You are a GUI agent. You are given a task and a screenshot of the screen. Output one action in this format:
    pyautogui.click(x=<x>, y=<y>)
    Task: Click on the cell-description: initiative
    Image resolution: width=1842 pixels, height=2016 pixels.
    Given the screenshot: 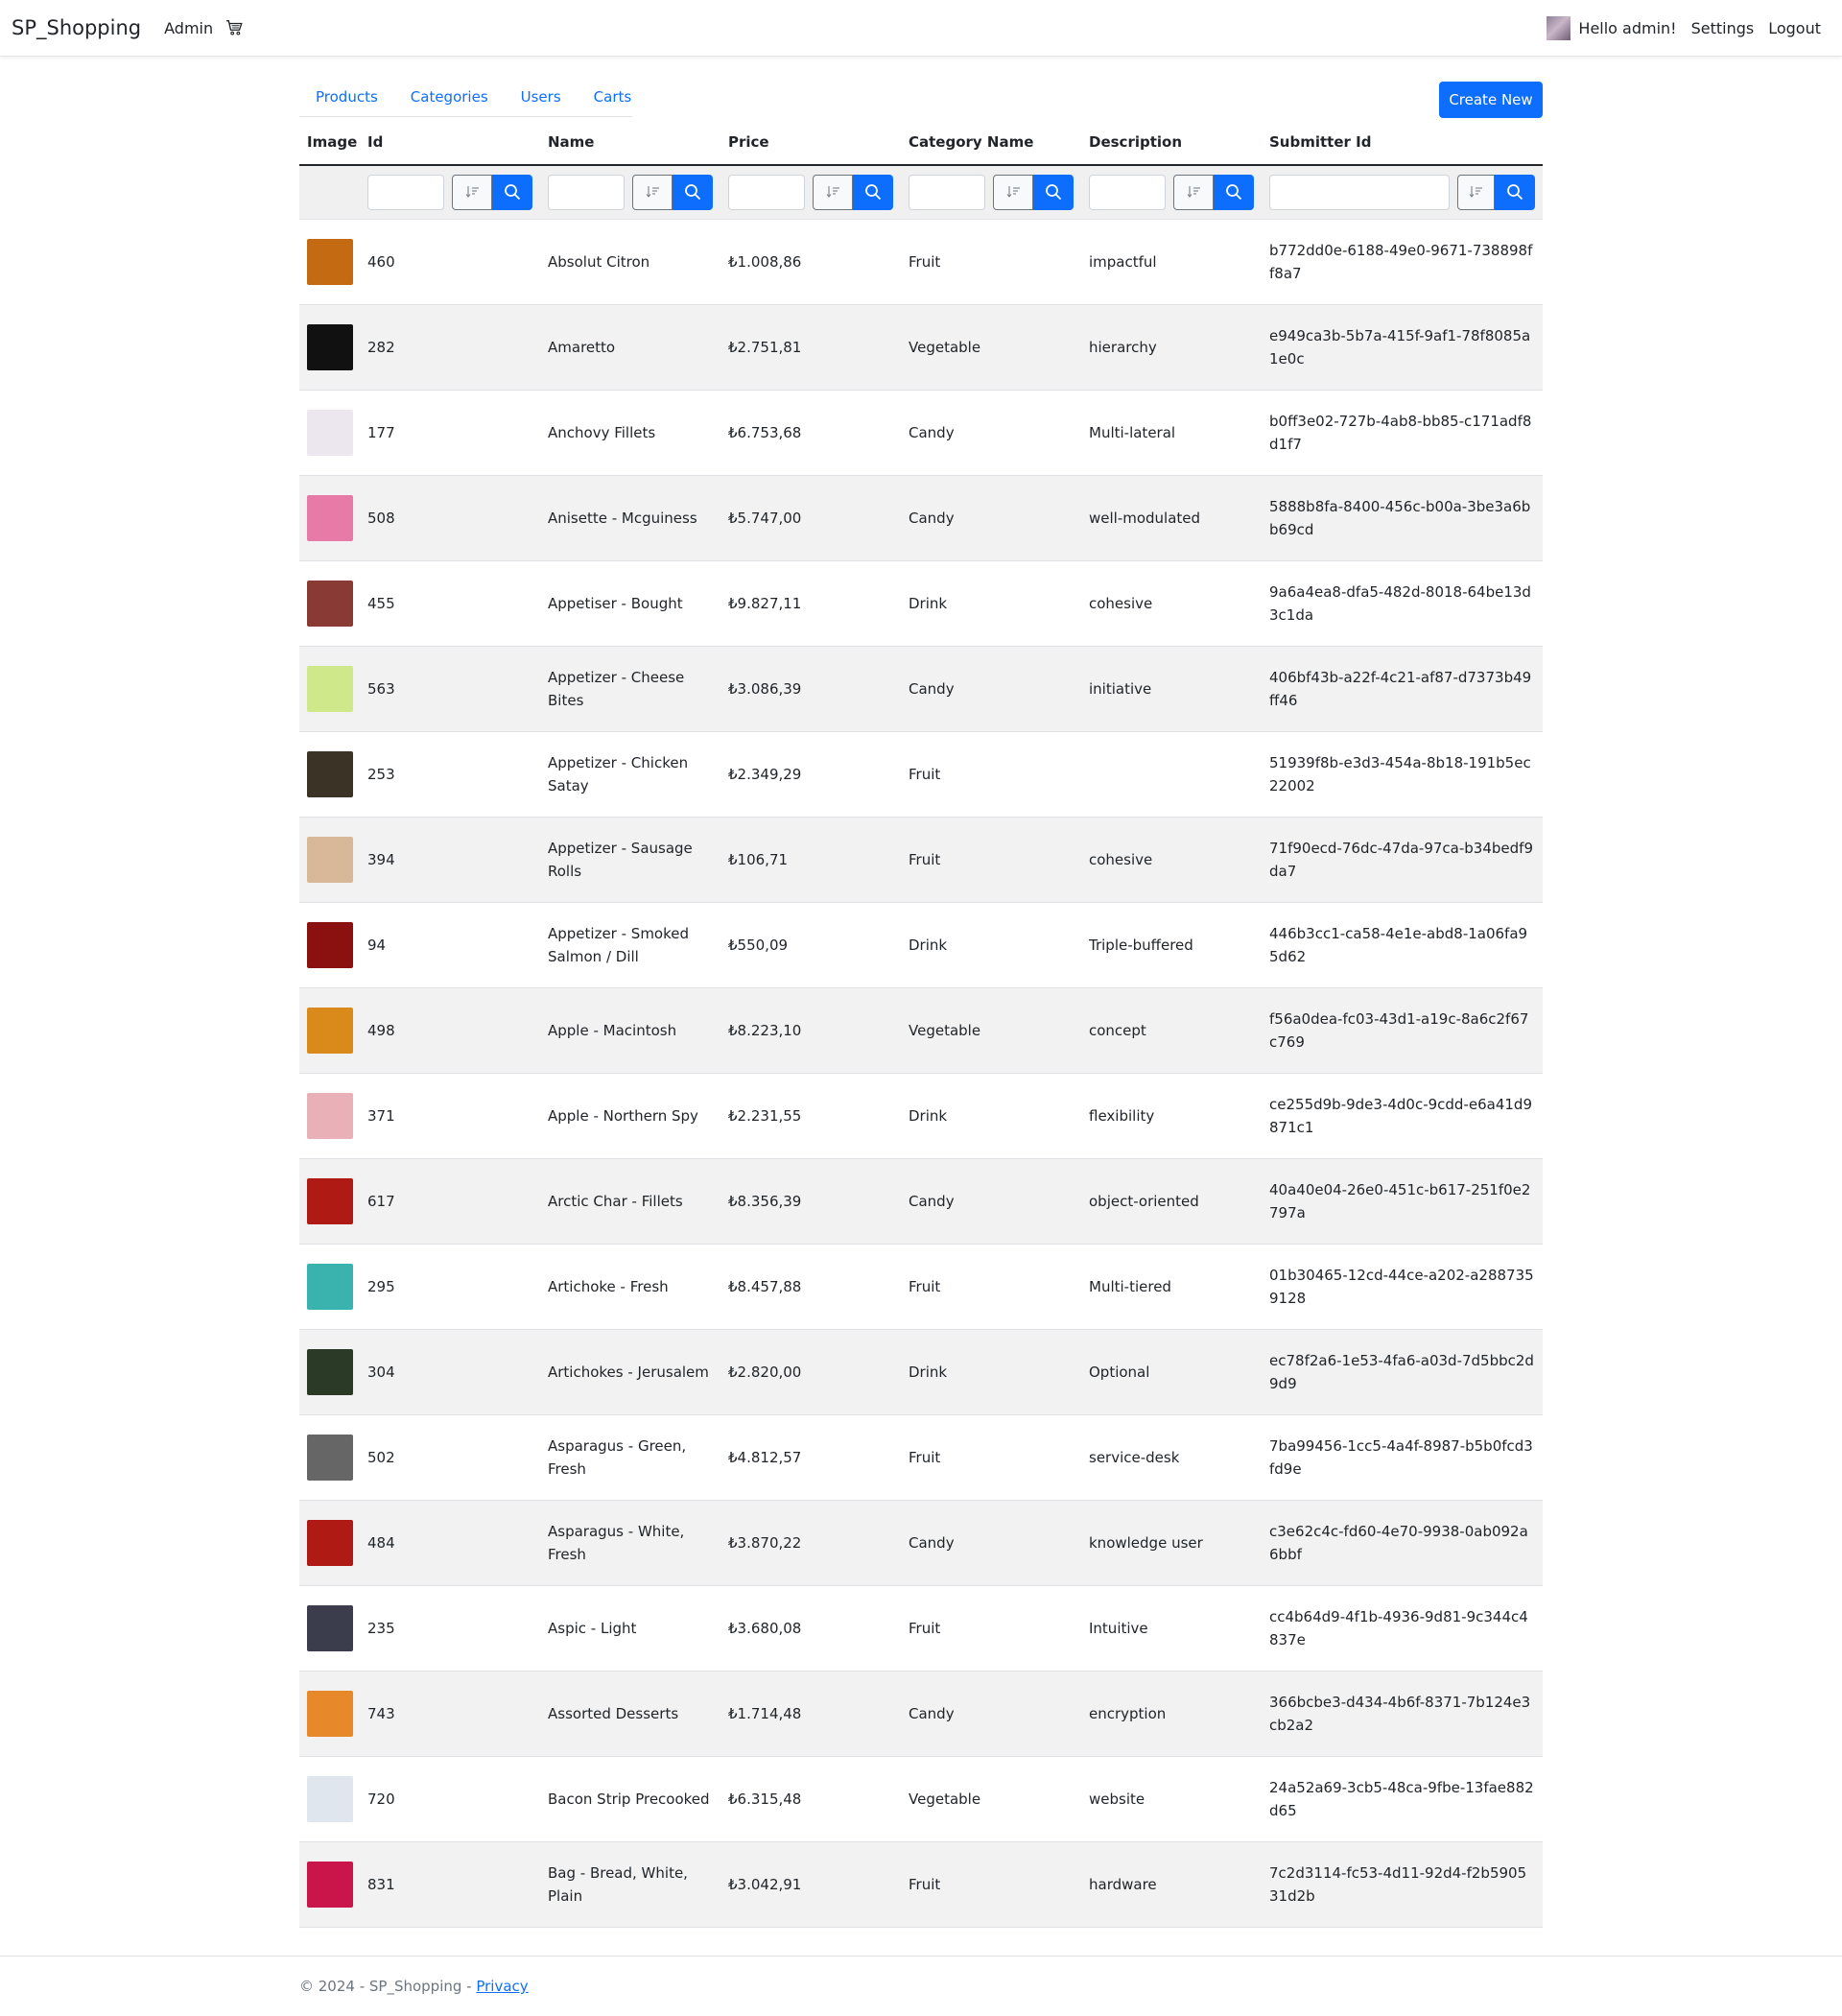 What is the action you would take?
    pyautogui.click(x=1171, y=689)
    